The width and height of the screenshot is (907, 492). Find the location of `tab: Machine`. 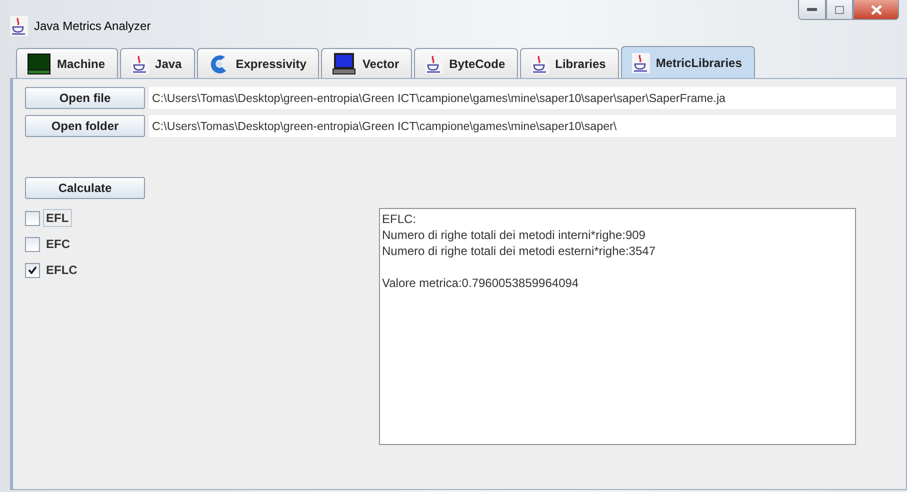

tab: Machine is located at coordinates (67, 63).